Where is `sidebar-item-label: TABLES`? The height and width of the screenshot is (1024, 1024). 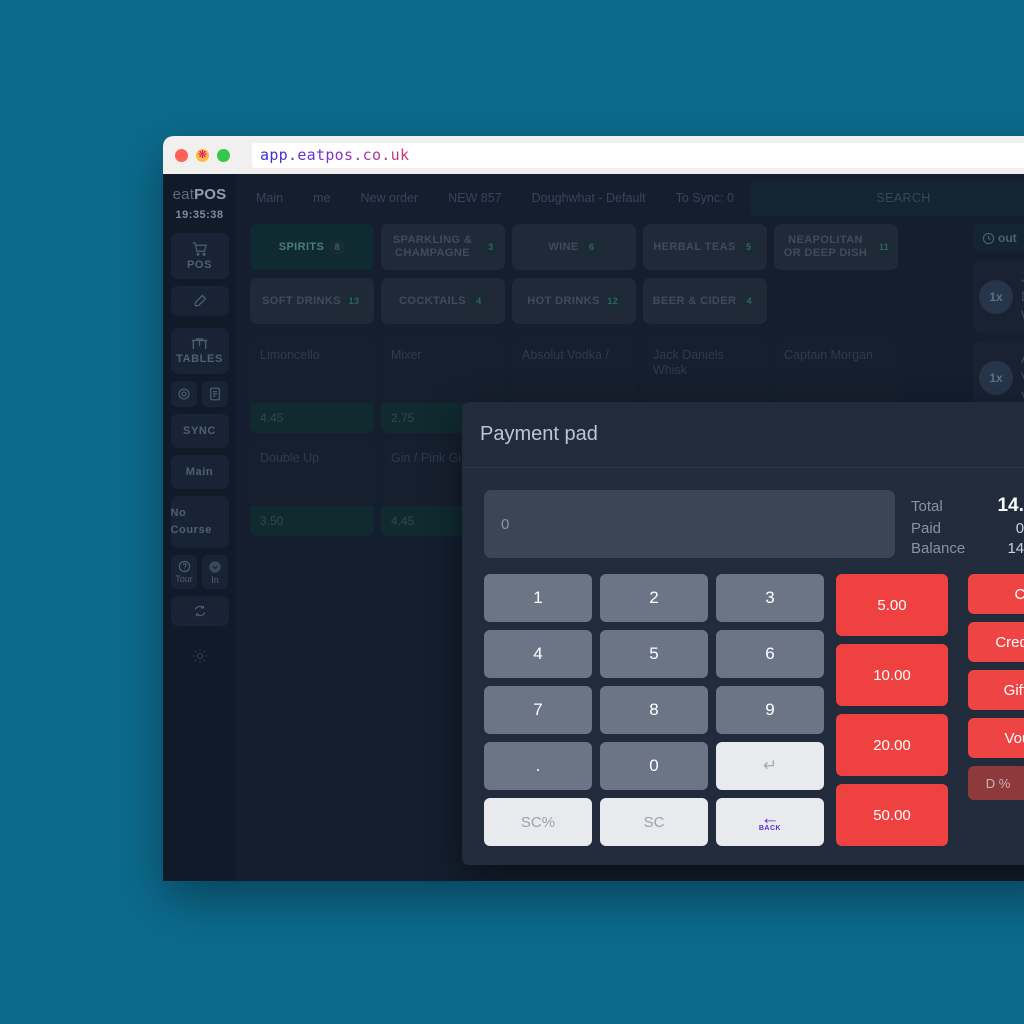
sidebar-item-label: TABLES is located at coordinates (199, 359).